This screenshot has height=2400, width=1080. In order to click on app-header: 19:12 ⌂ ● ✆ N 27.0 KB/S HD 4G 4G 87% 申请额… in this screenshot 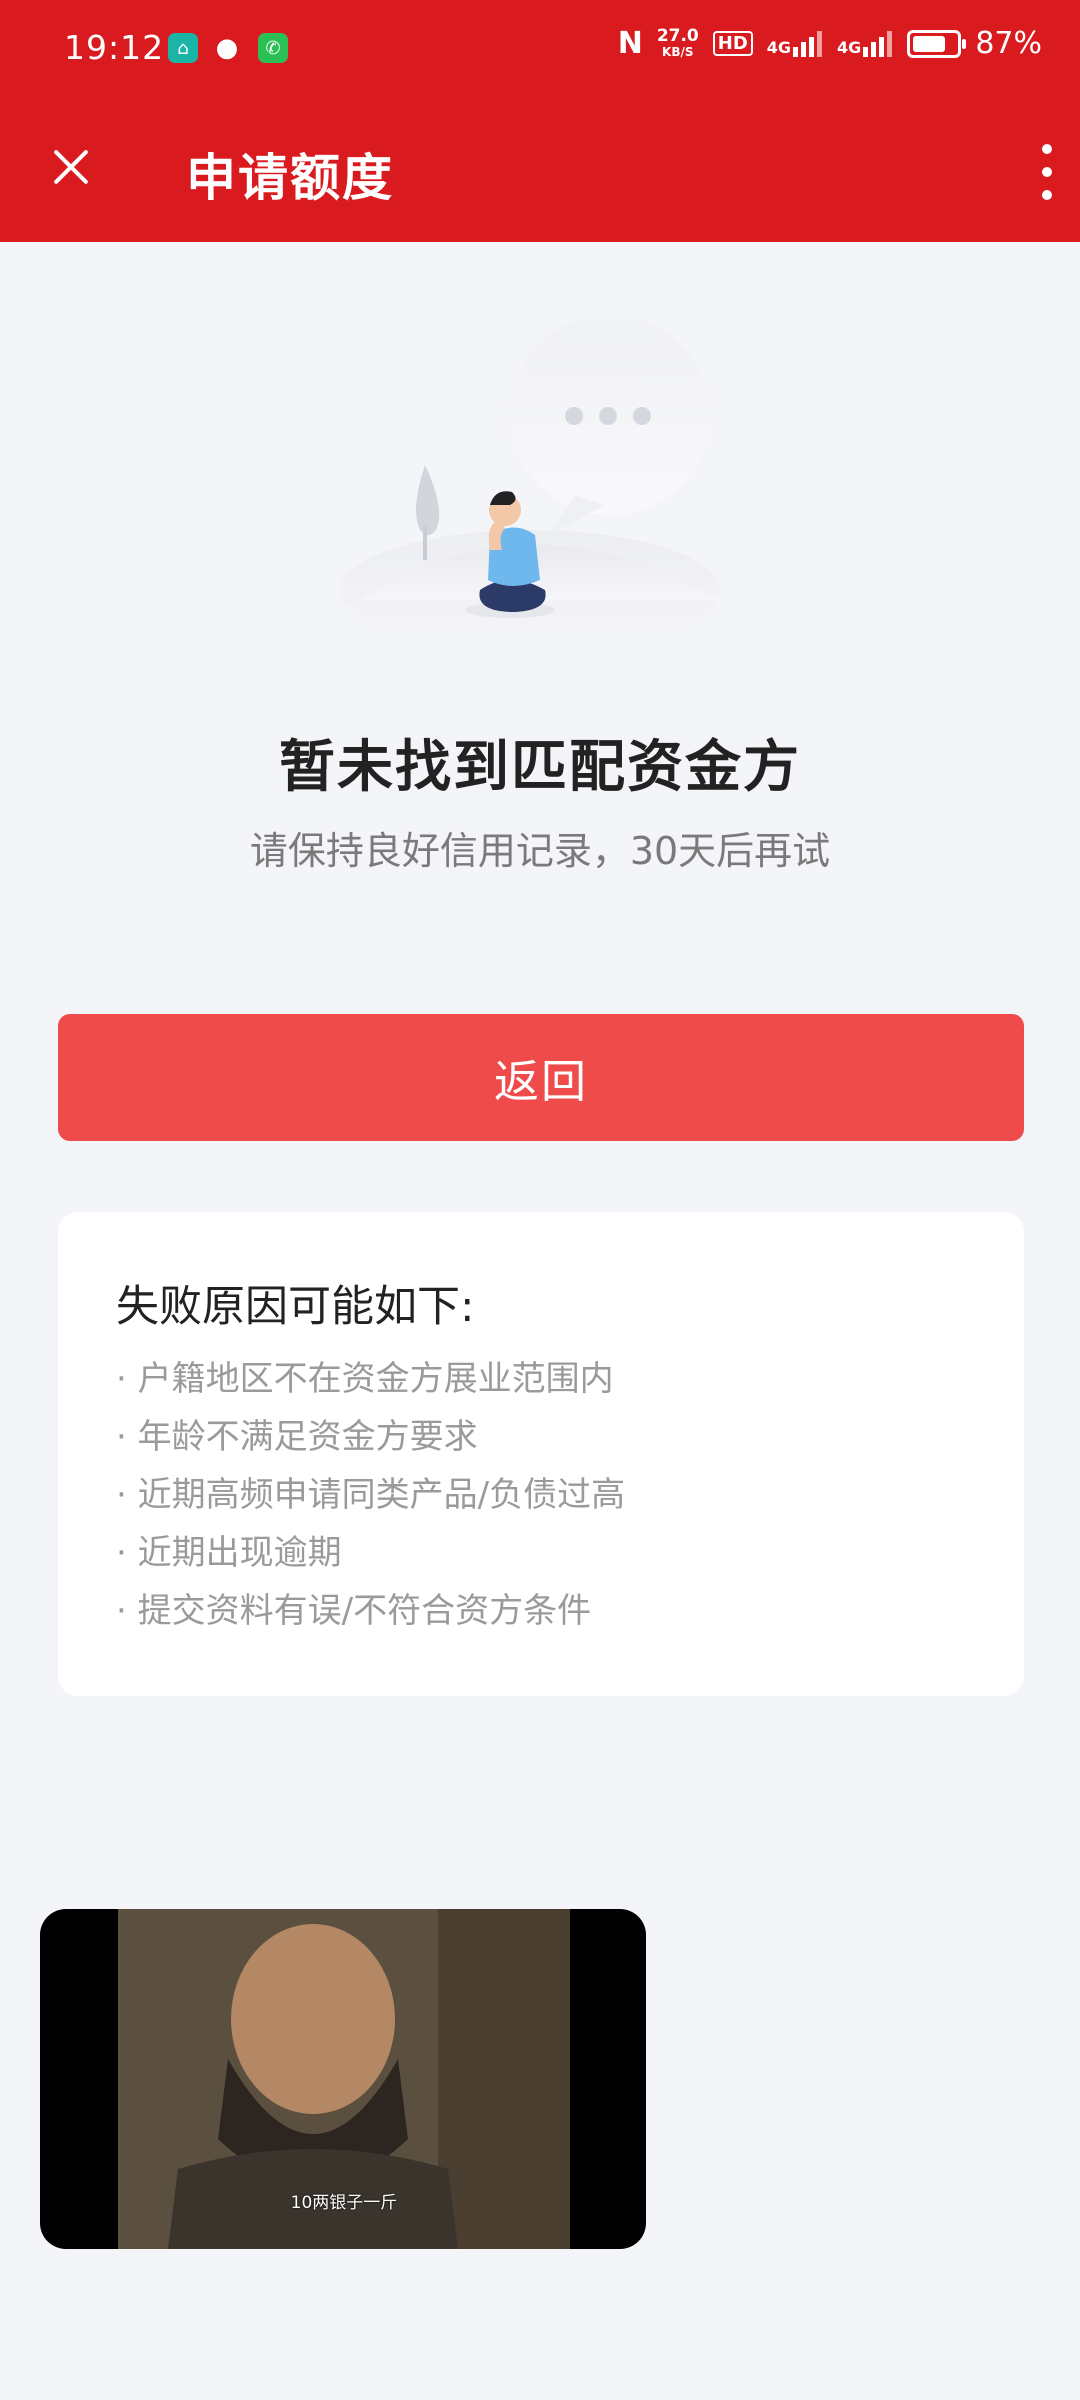, I will do `click(540, 121)`.